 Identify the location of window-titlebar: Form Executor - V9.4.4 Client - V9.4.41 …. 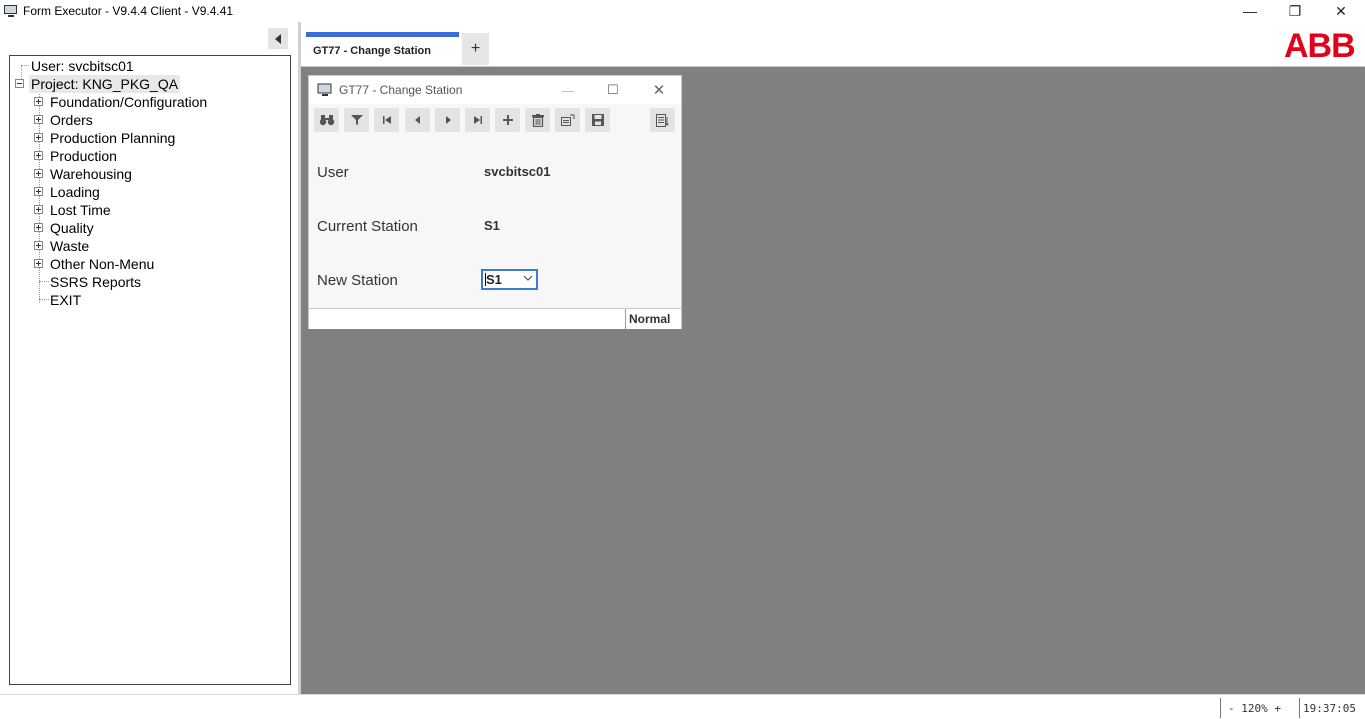
(682, 11).